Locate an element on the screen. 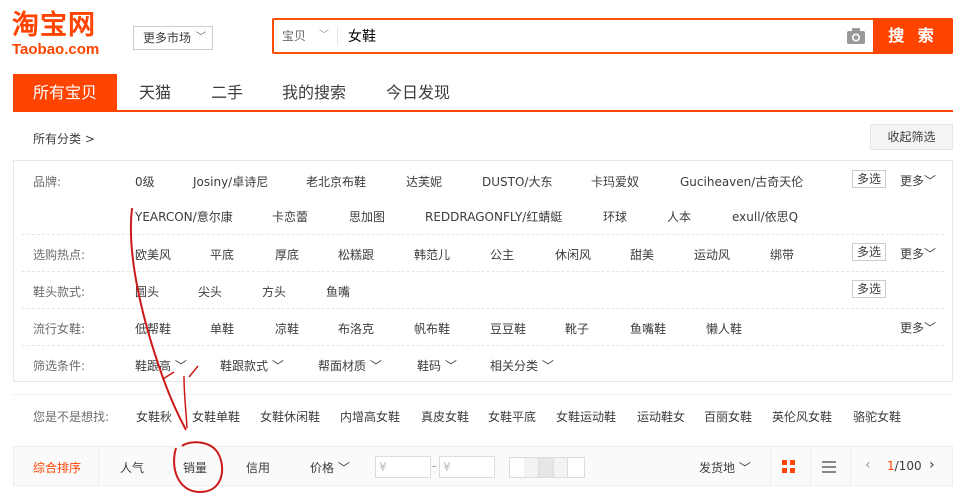  sort-bar: 综合排序 人气 销量 信用 价格 ﹀ ¥ - ¥ 发货地 ﹀ ‹ 1/100 › is located at coordinates (483, 466).